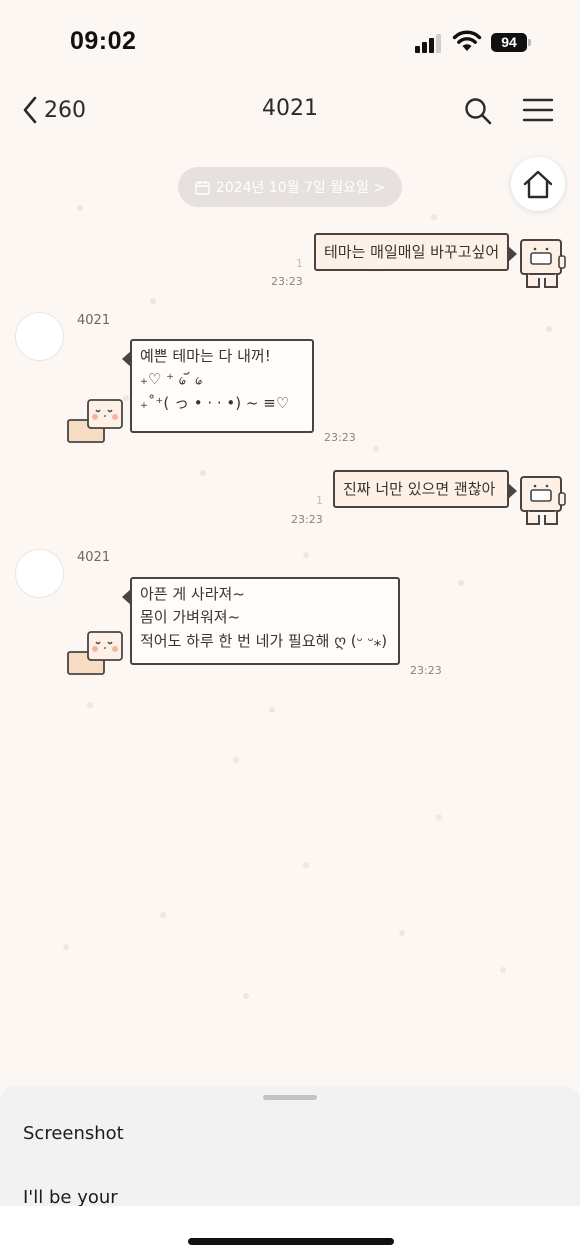 This screenshot has width=580, height=1257. I want to click on message-text: 진짜 너만 있으면 괜찮아, so click(419, 489).